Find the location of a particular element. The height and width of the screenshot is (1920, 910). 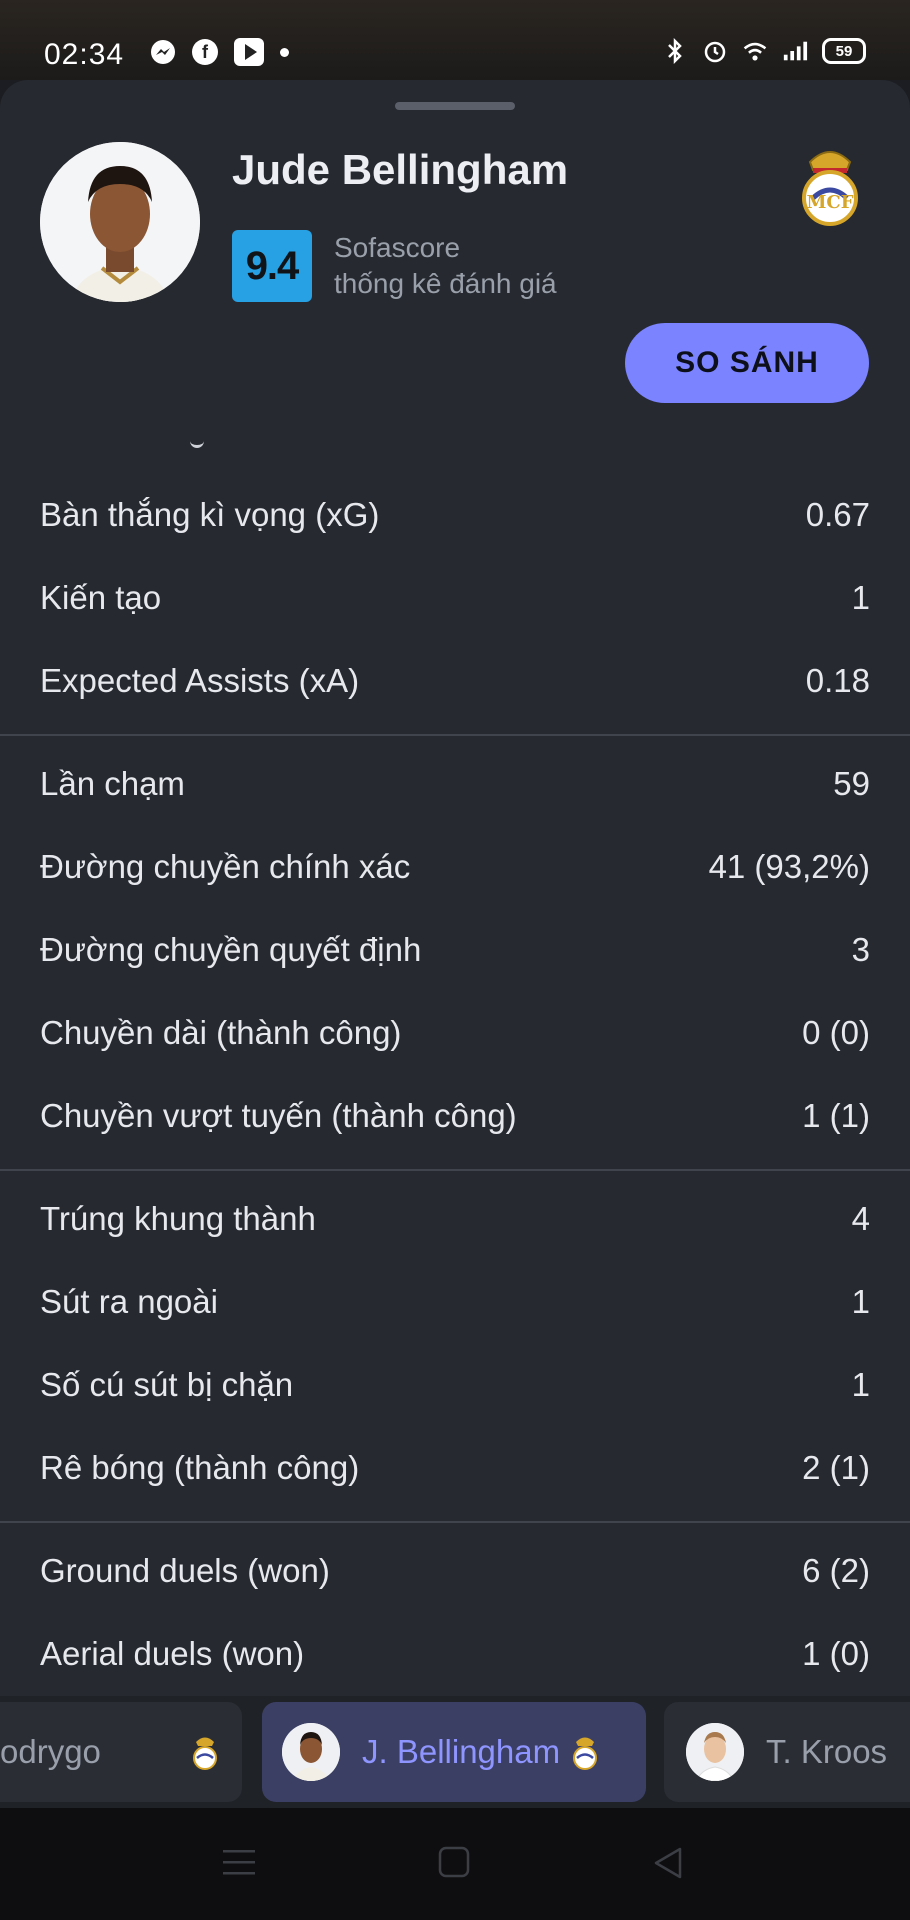

facebook-icon: f is located at coordinates (205, 52).